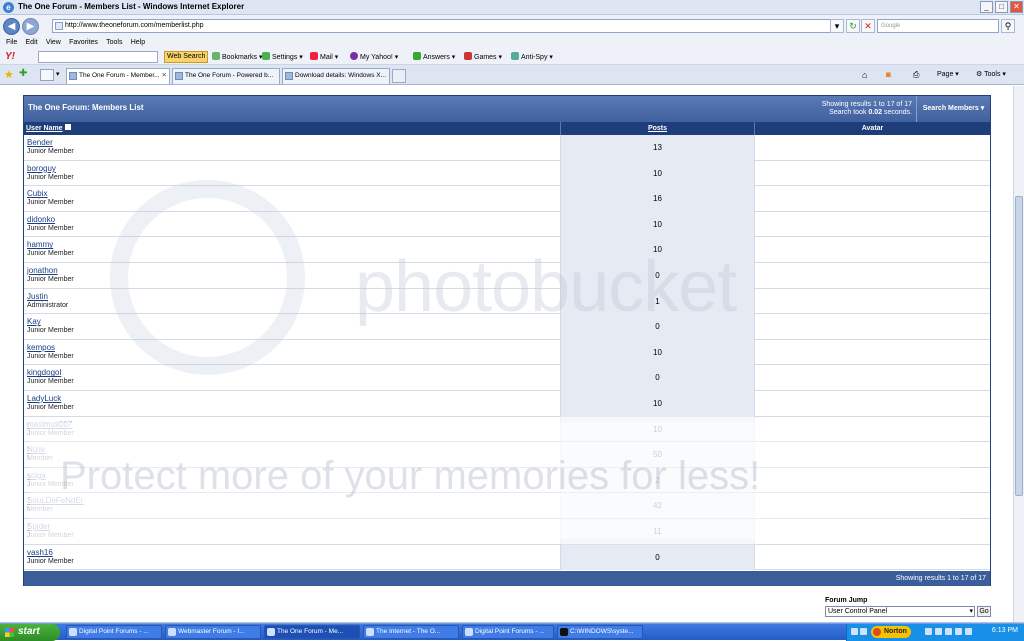 The height and width of the screenshot is (641, 1024). I want to click on page-menu-button: Page ▾, so click(948, 75).